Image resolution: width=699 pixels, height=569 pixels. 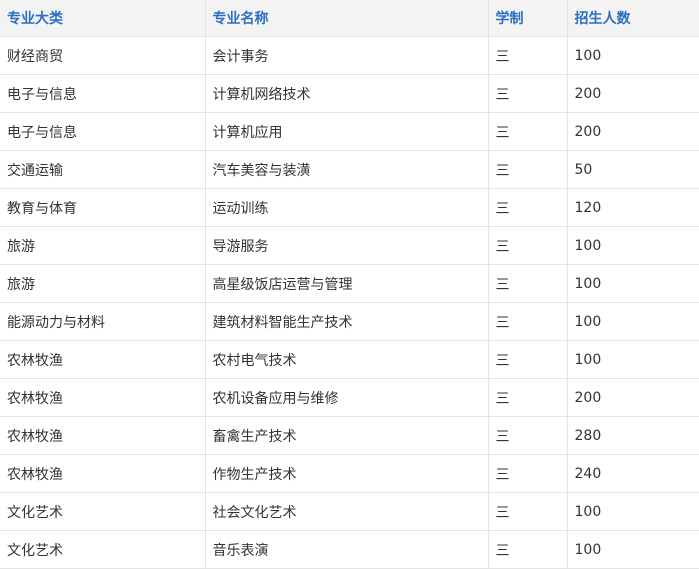 What do you see at coordinates (346, 18) in the screenshot?
I see `header-major-name: 专业名称` at bounding box center [346, 18].